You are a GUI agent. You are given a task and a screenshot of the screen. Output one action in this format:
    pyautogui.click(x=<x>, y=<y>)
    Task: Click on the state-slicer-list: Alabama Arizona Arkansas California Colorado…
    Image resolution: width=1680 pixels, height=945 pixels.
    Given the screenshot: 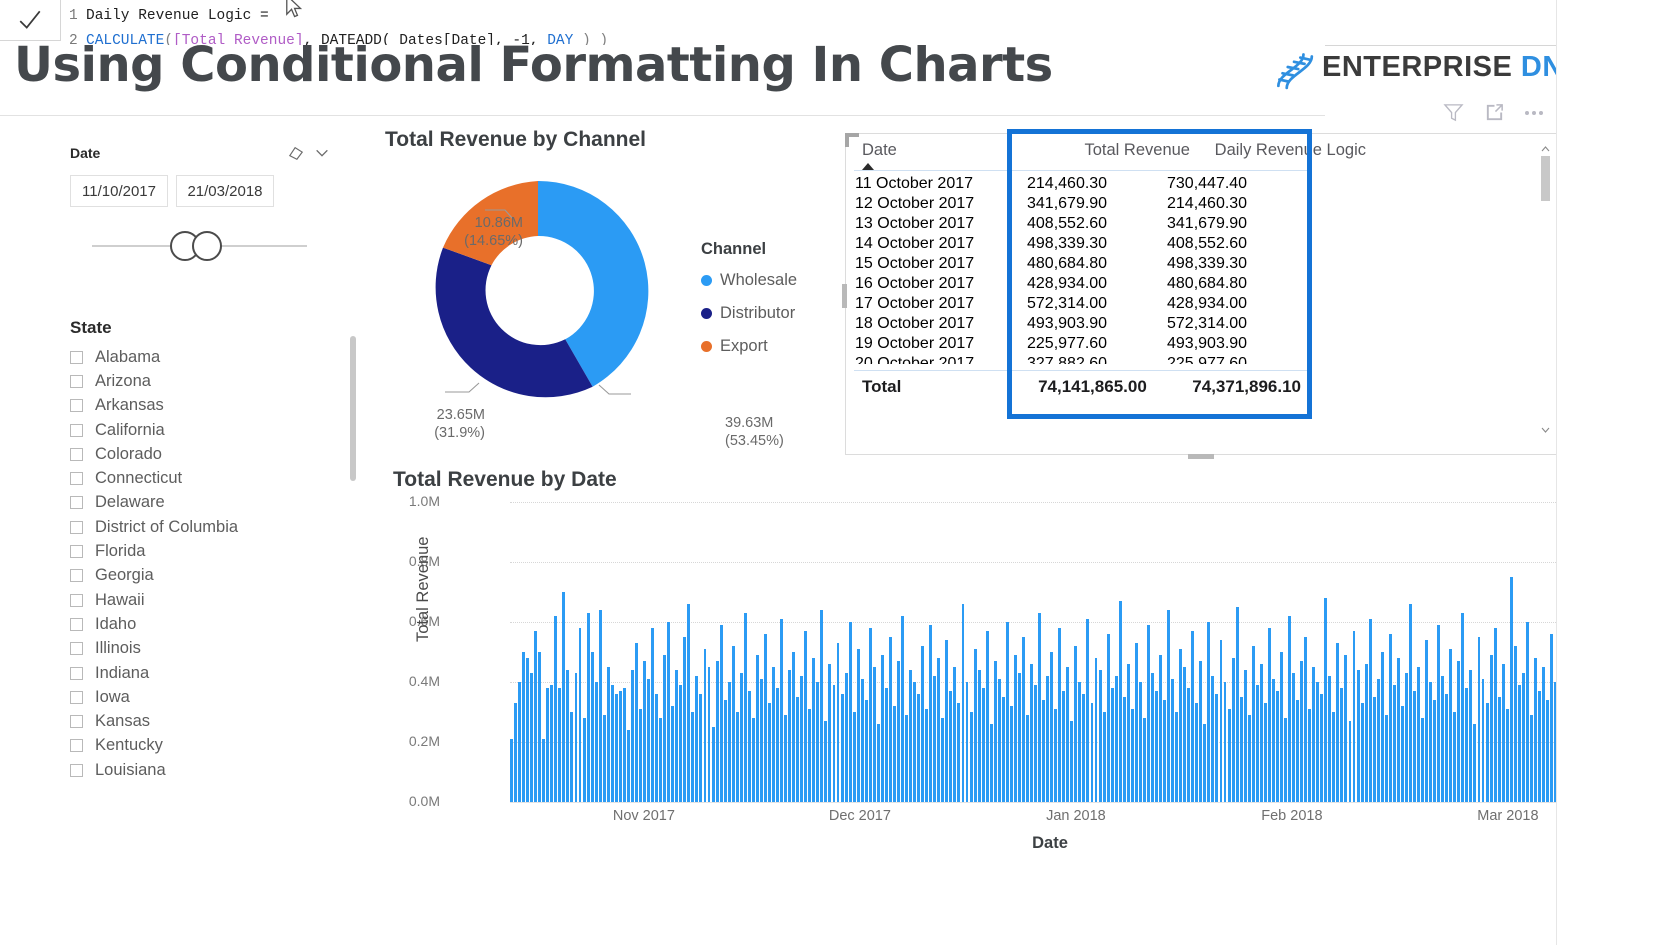 What is the action you would take?
    pyautogui.click(x=204, y=563)
    